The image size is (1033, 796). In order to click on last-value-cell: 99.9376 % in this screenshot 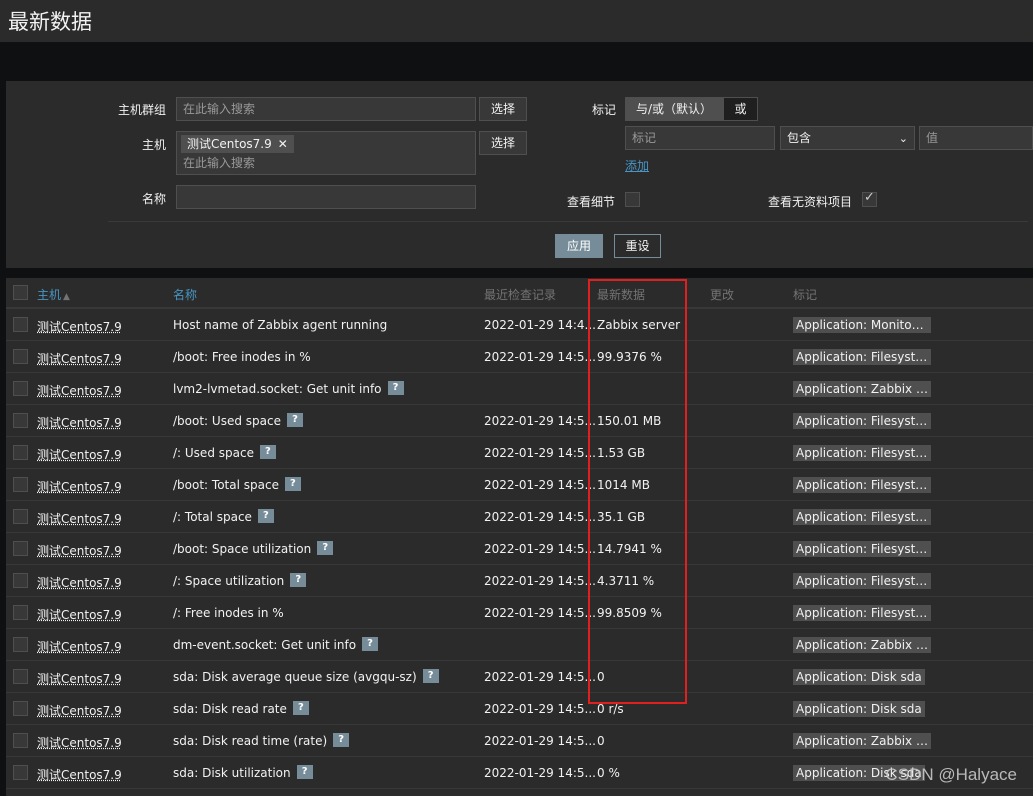, I will do `click(629, 357)`.